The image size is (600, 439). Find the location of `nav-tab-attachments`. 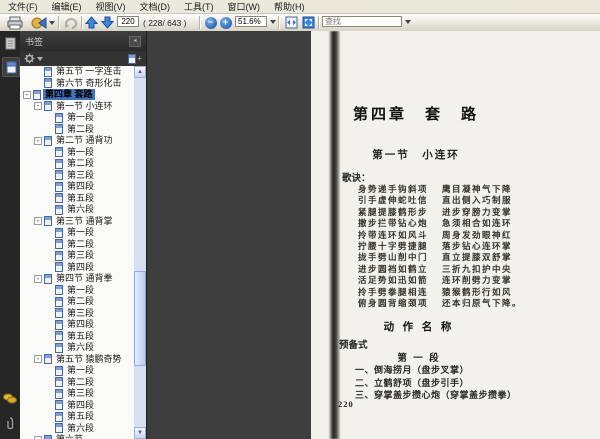

nav-tab-attachments is located at coordinates (10, 424).